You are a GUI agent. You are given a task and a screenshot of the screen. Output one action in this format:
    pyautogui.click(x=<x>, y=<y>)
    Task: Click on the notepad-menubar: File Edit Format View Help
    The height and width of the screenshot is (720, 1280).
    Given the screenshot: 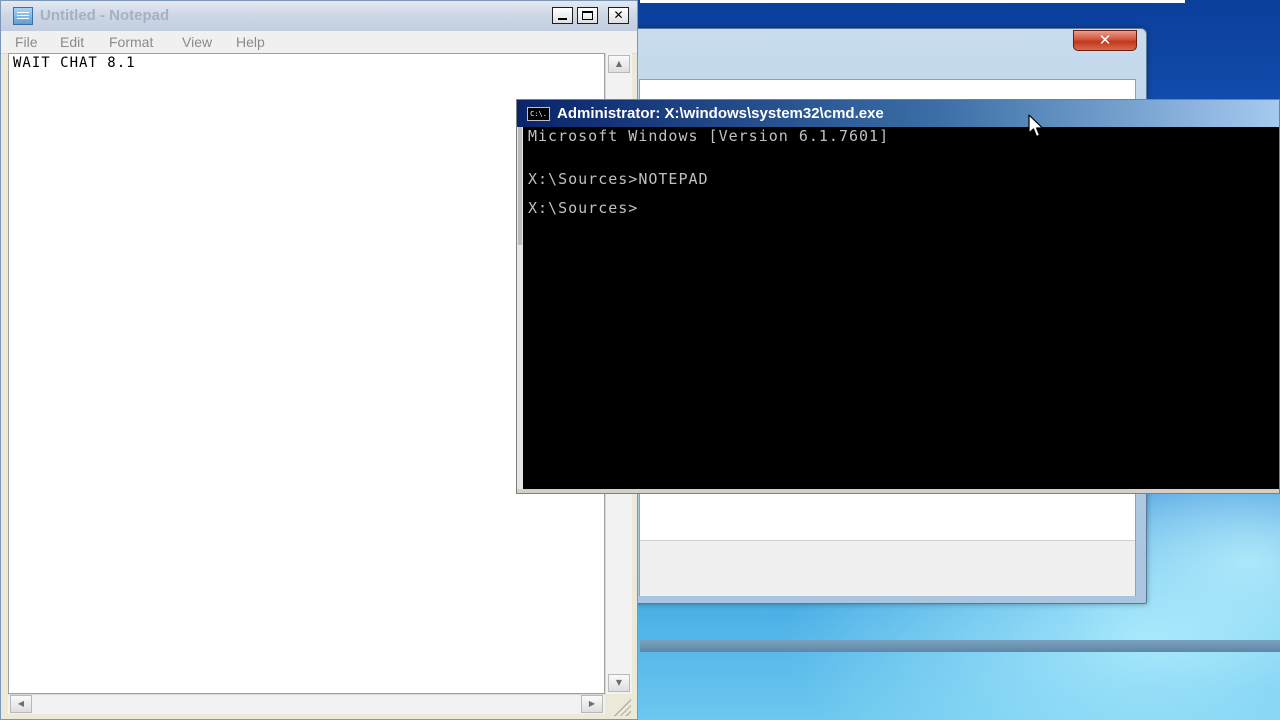 What is the action you would take?
    pyautogui.click(x=319, y=42)
    